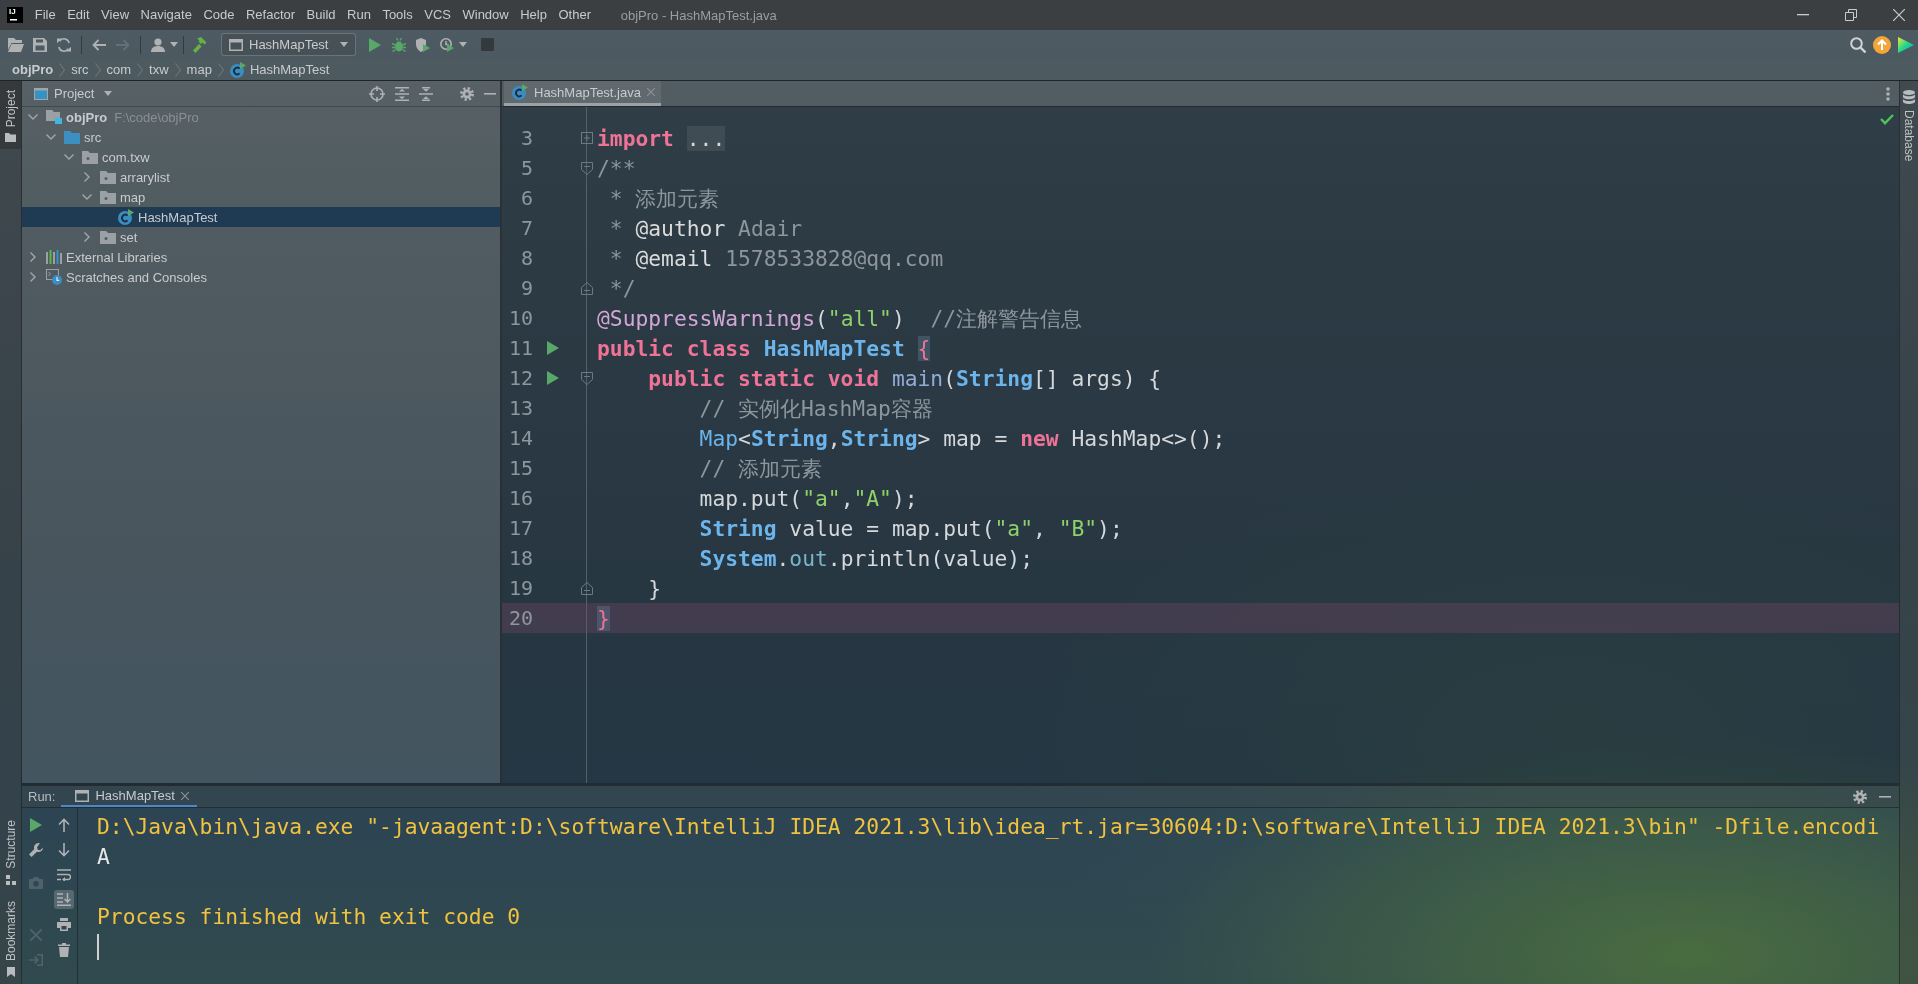 This screenshot has width=1918, height=984. Describe the element at coordinates (36, 849) in the screenshot. I see `wrench-icon` at that location.